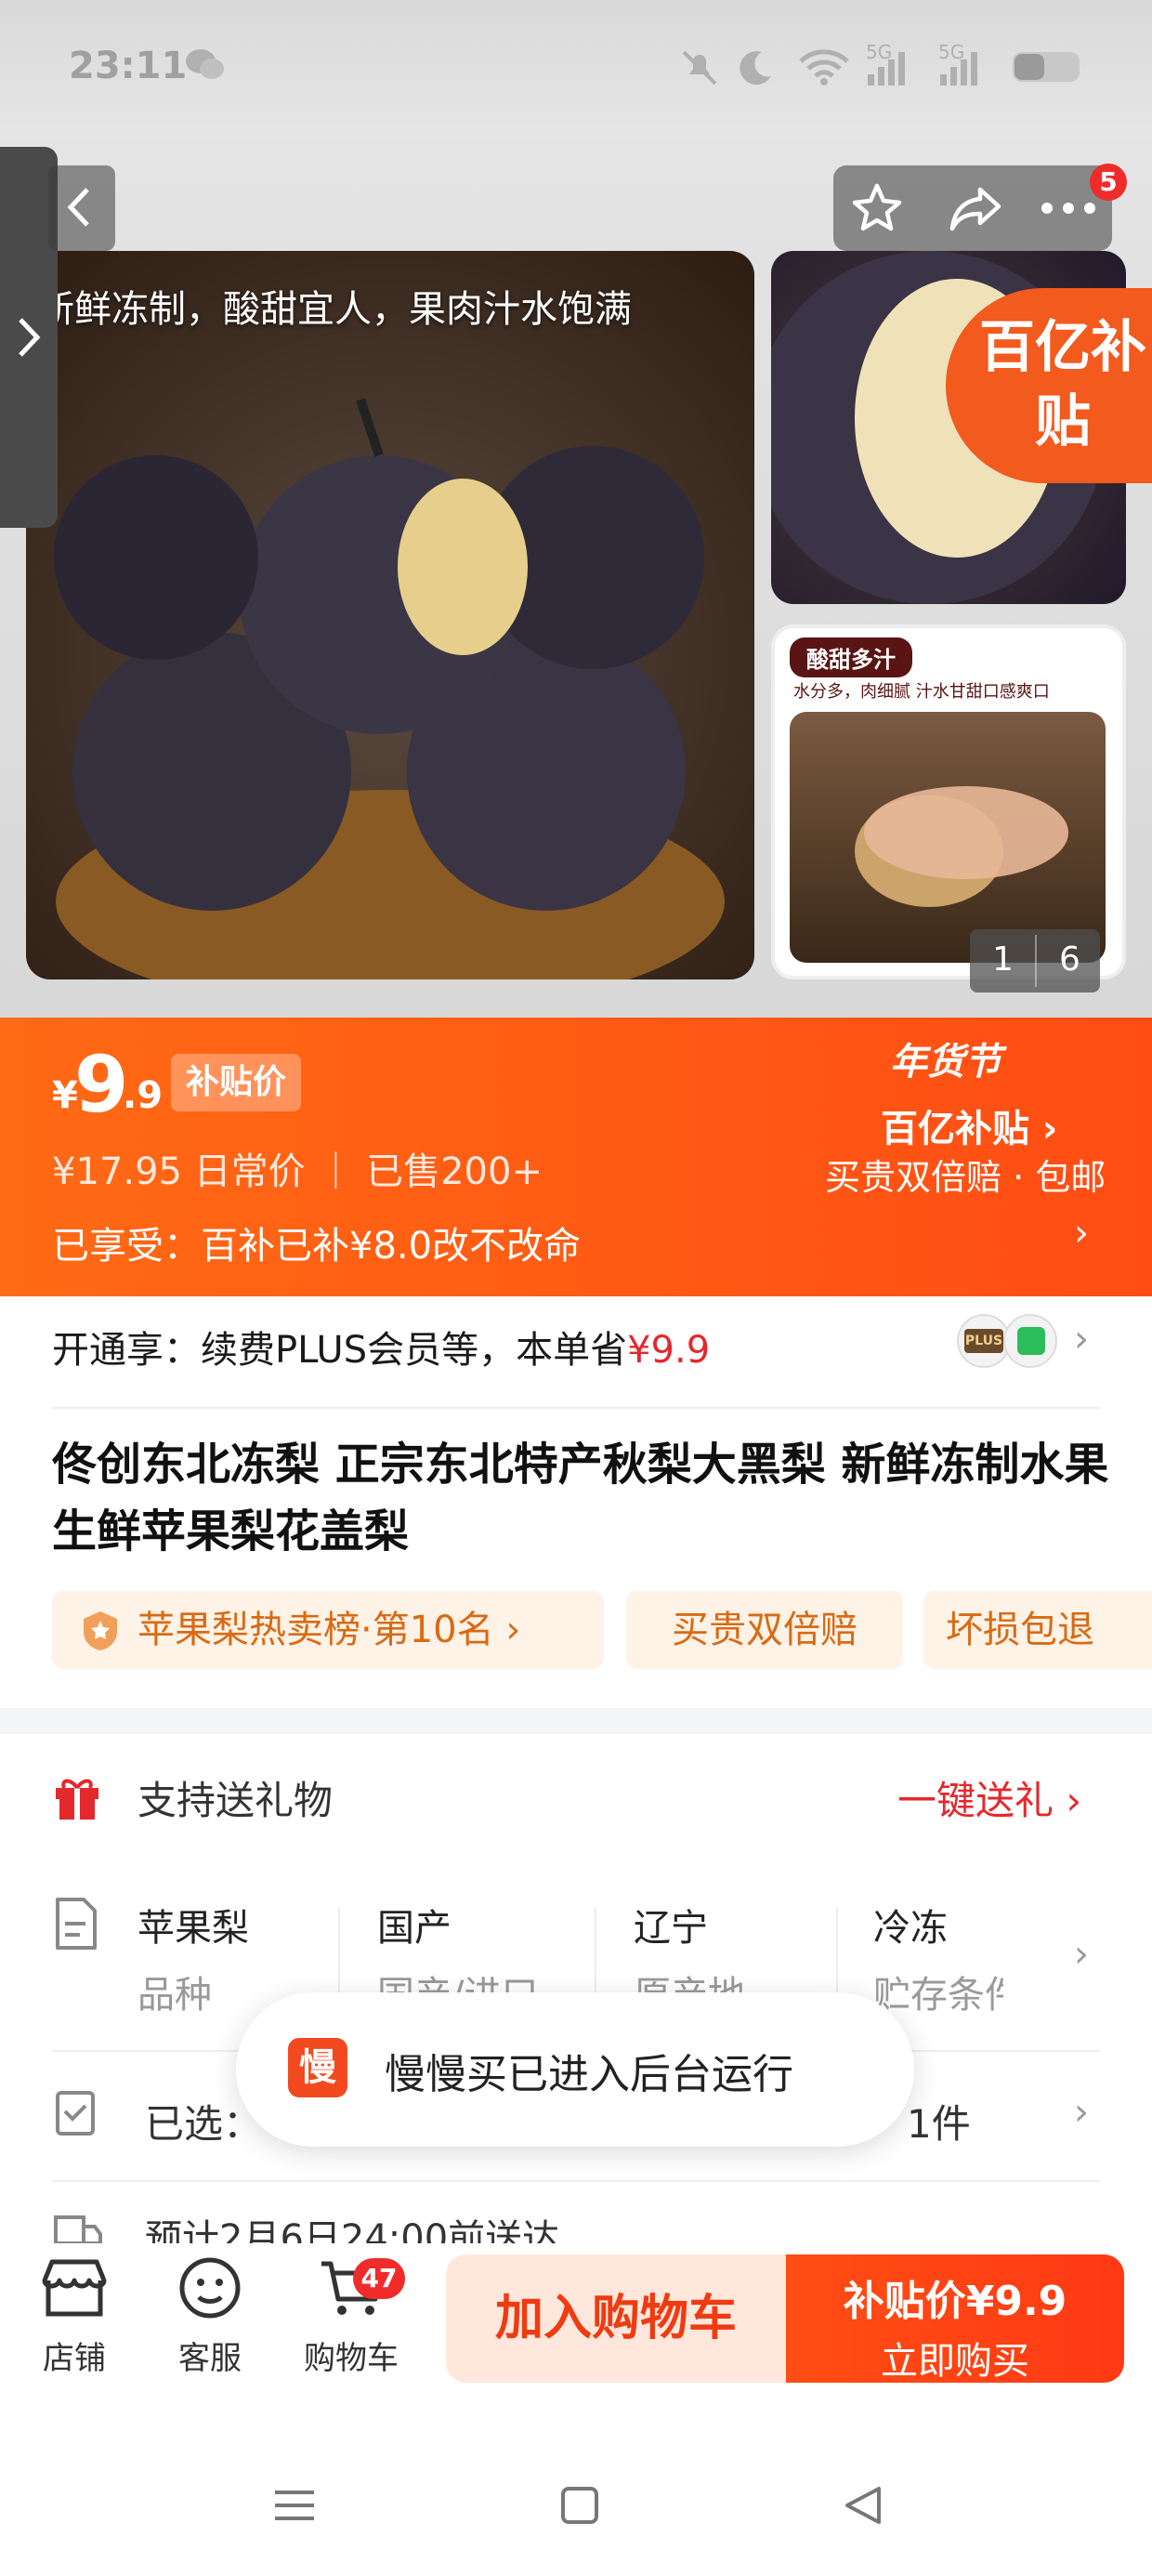 The image size is (1152, 2576). What do you see at coordinates (316, 1242) in the screenshot?
I see `discount-enjoyed: 已享受：百补已补¥8.0改不改命` at bounding box center [316, 1242].